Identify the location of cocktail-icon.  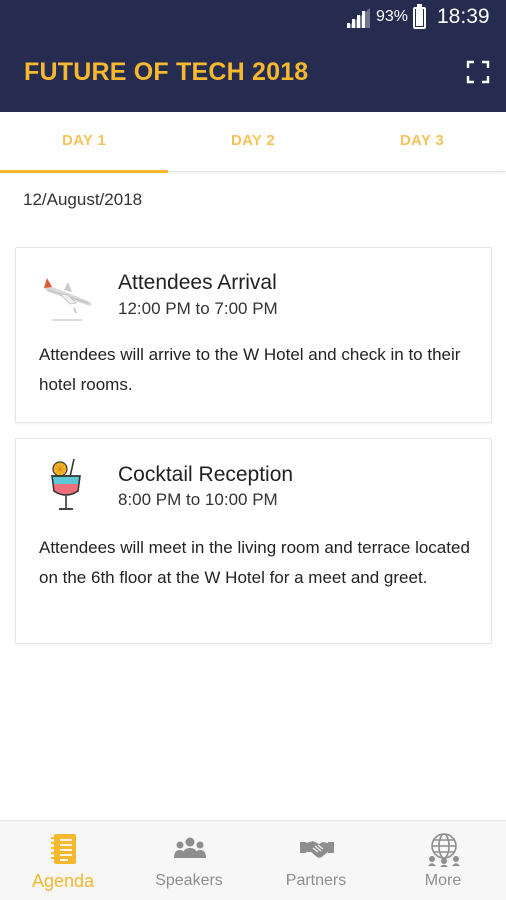
(66, 484).